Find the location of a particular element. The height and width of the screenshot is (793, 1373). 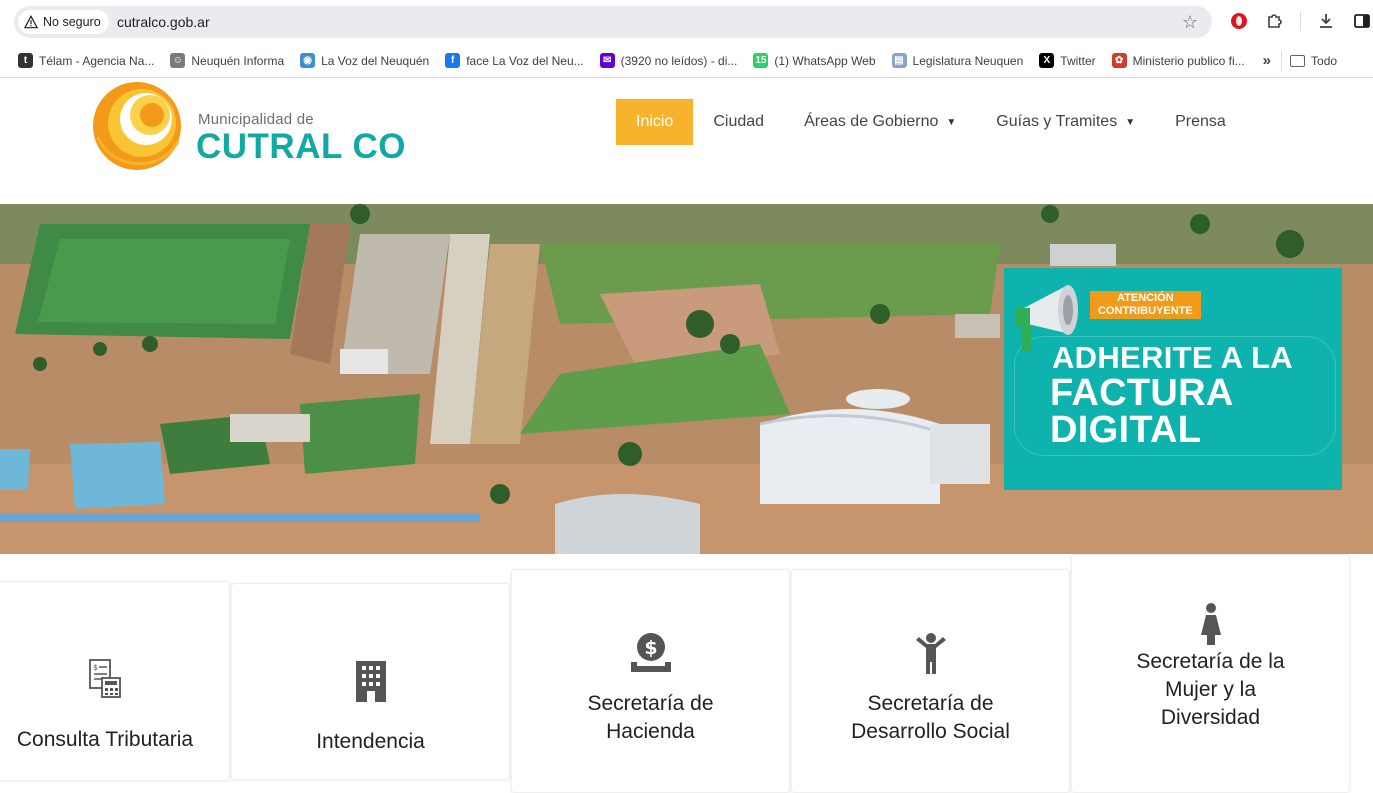

service-card-title: Secretaría de la Mujer y la Diversidad is located at coordinates (1210, 690).